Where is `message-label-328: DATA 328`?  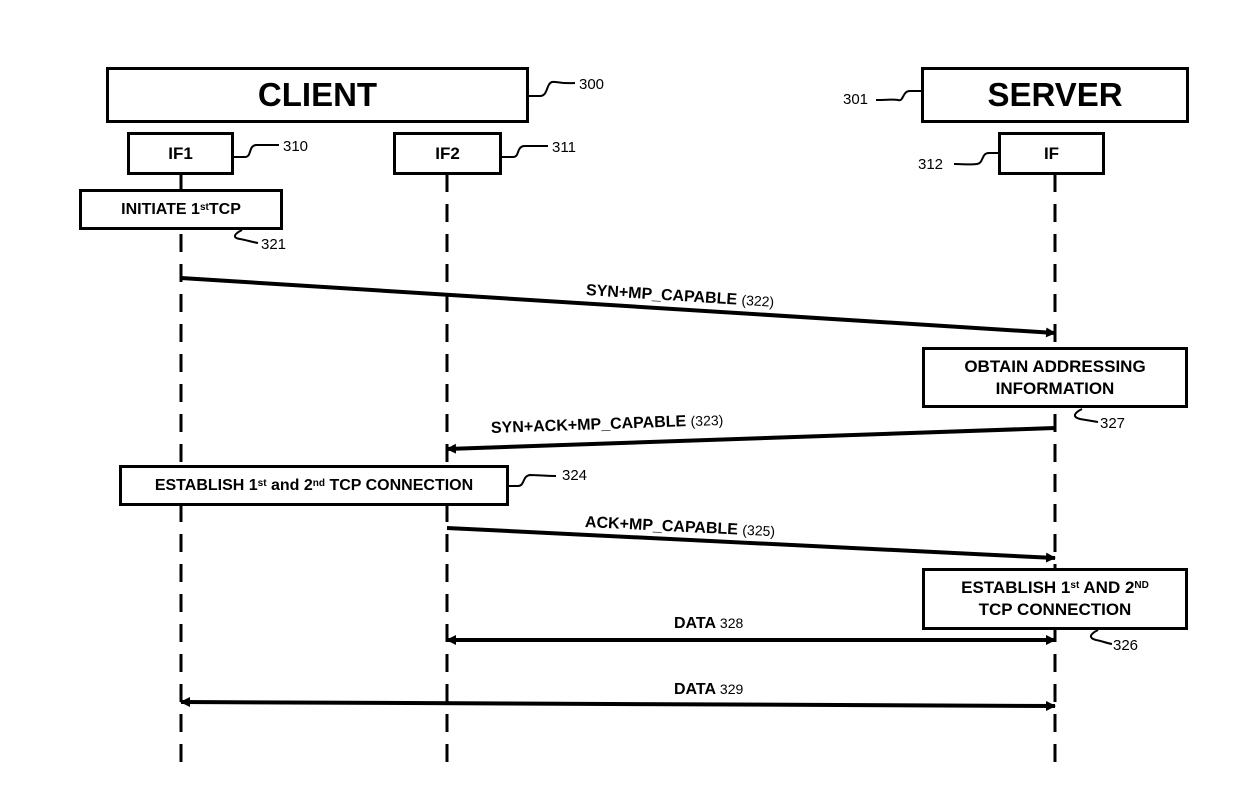
message-label-328: DATA 328 is located at coordinates (708, 624).